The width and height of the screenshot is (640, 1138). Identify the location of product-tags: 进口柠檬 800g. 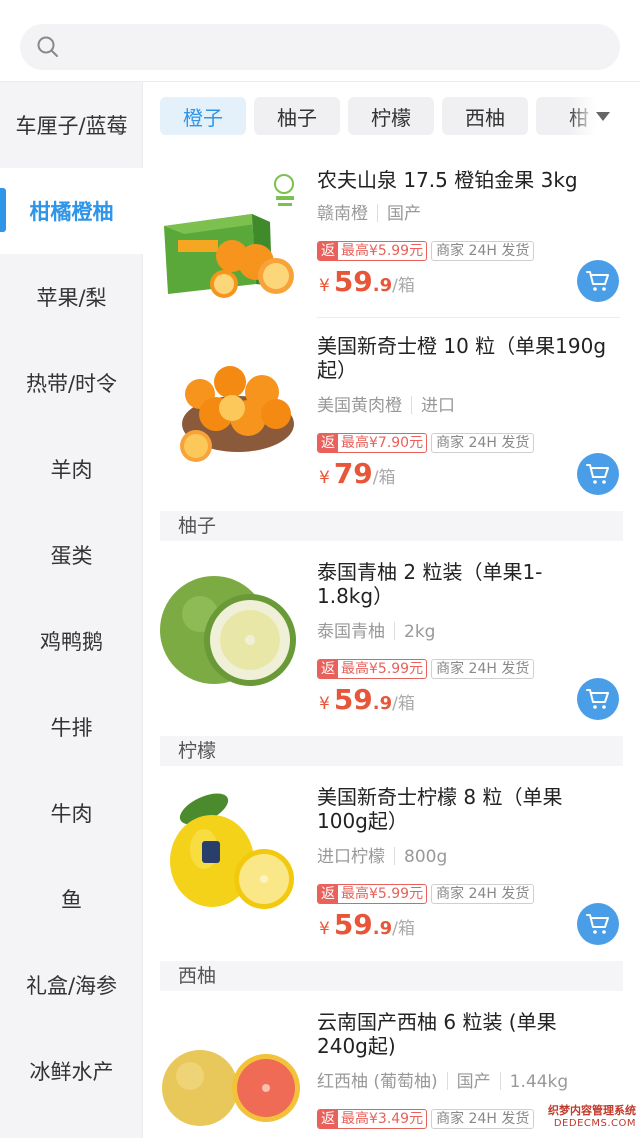
(382, 857).